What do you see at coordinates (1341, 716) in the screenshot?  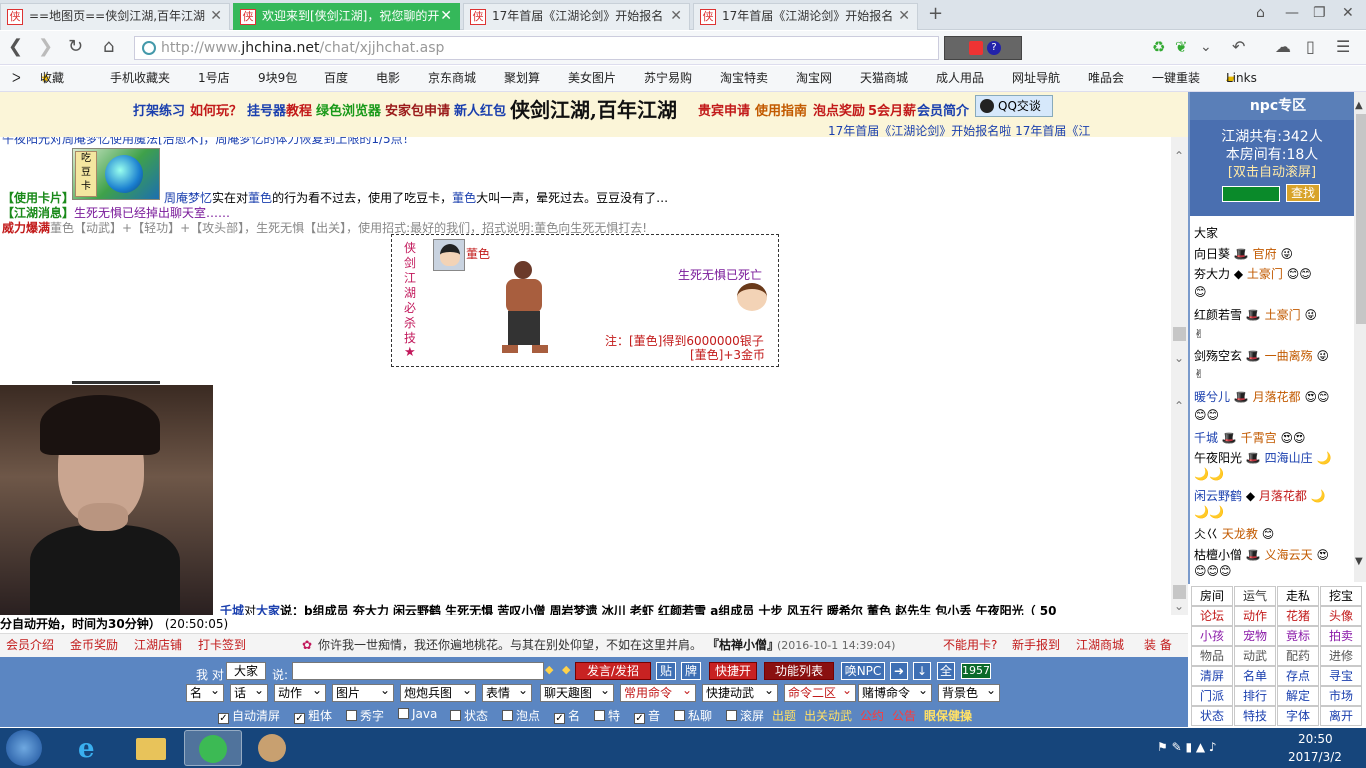 I see `cmd-button: 离开` at bounding box center [1341, 716].